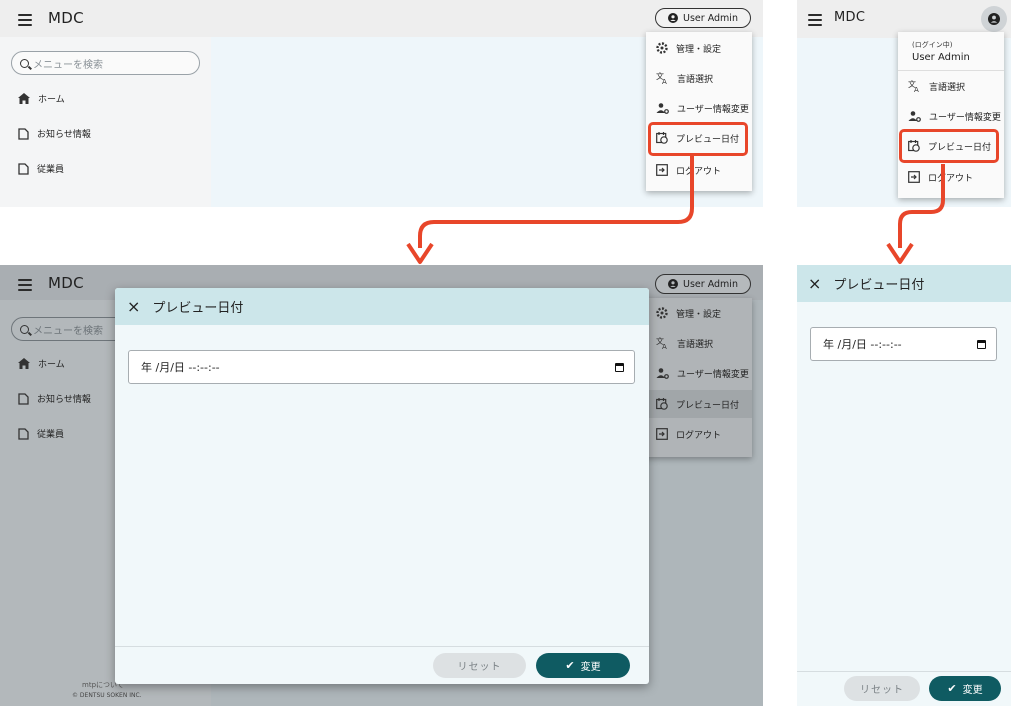 The height and width of the screenshot is (706, 1011). What do you see at coordinates (699, 404) in the screenshot?
I see `menu-item-preview-date: プレビュー日付` at bounding box center [699, 404].